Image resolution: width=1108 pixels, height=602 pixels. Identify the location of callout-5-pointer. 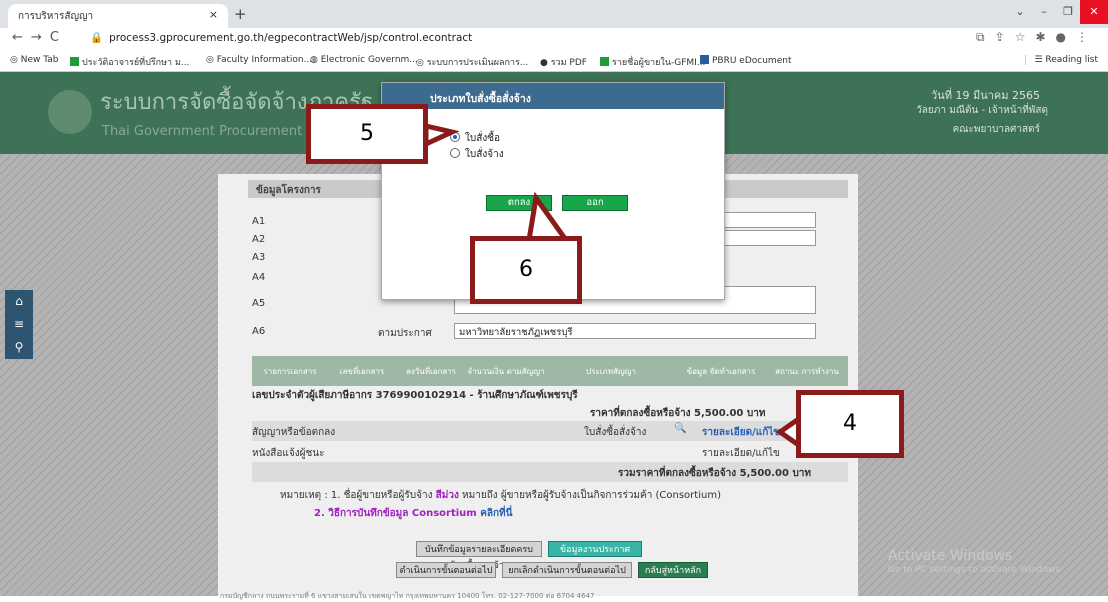
(441, 135).